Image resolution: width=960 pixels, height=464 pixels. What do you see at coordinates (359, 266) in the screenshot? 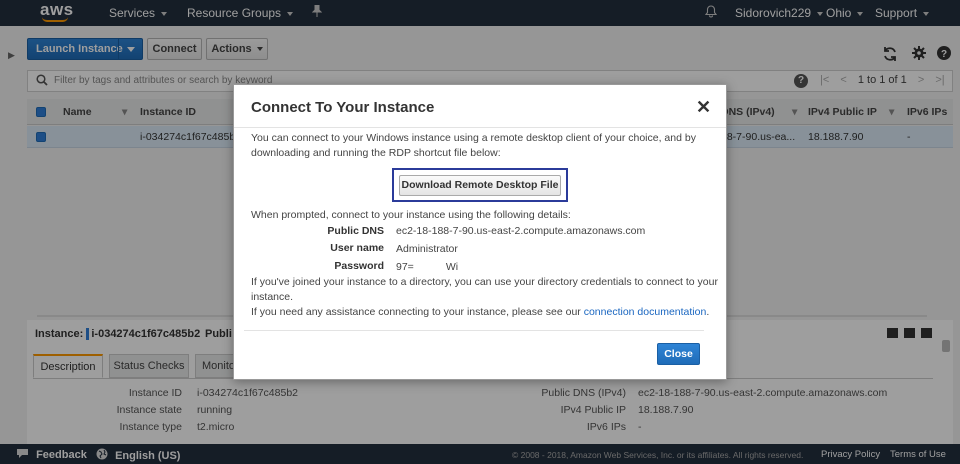
I see `password-label: Password` at bounding box center [359, 266].